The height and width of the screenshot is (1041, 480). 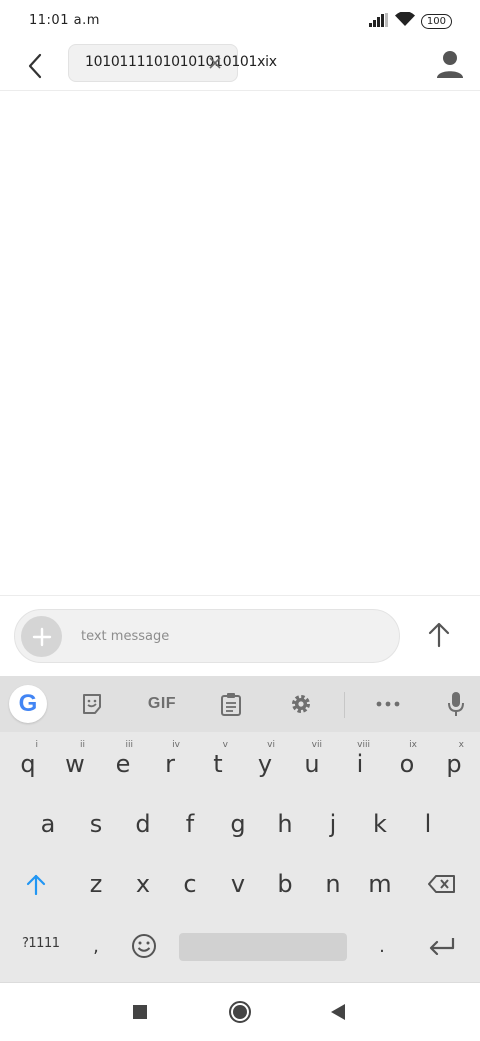 What do you see at coordinates (413, 745) in the screenshot?
I see `key-hint: ix` at bounding box center [413, 745].